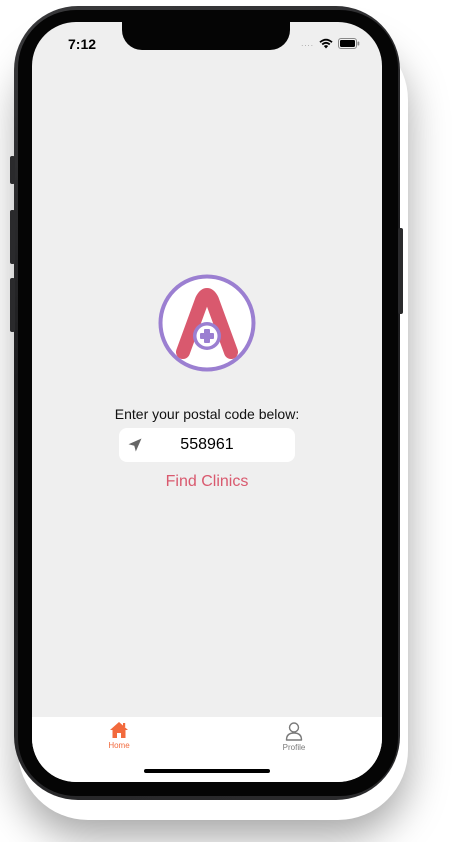  What do you see at coordinates (135, 445) in the screenshot?
I see `location-arrow-icon` at bounding box center [135, 445].